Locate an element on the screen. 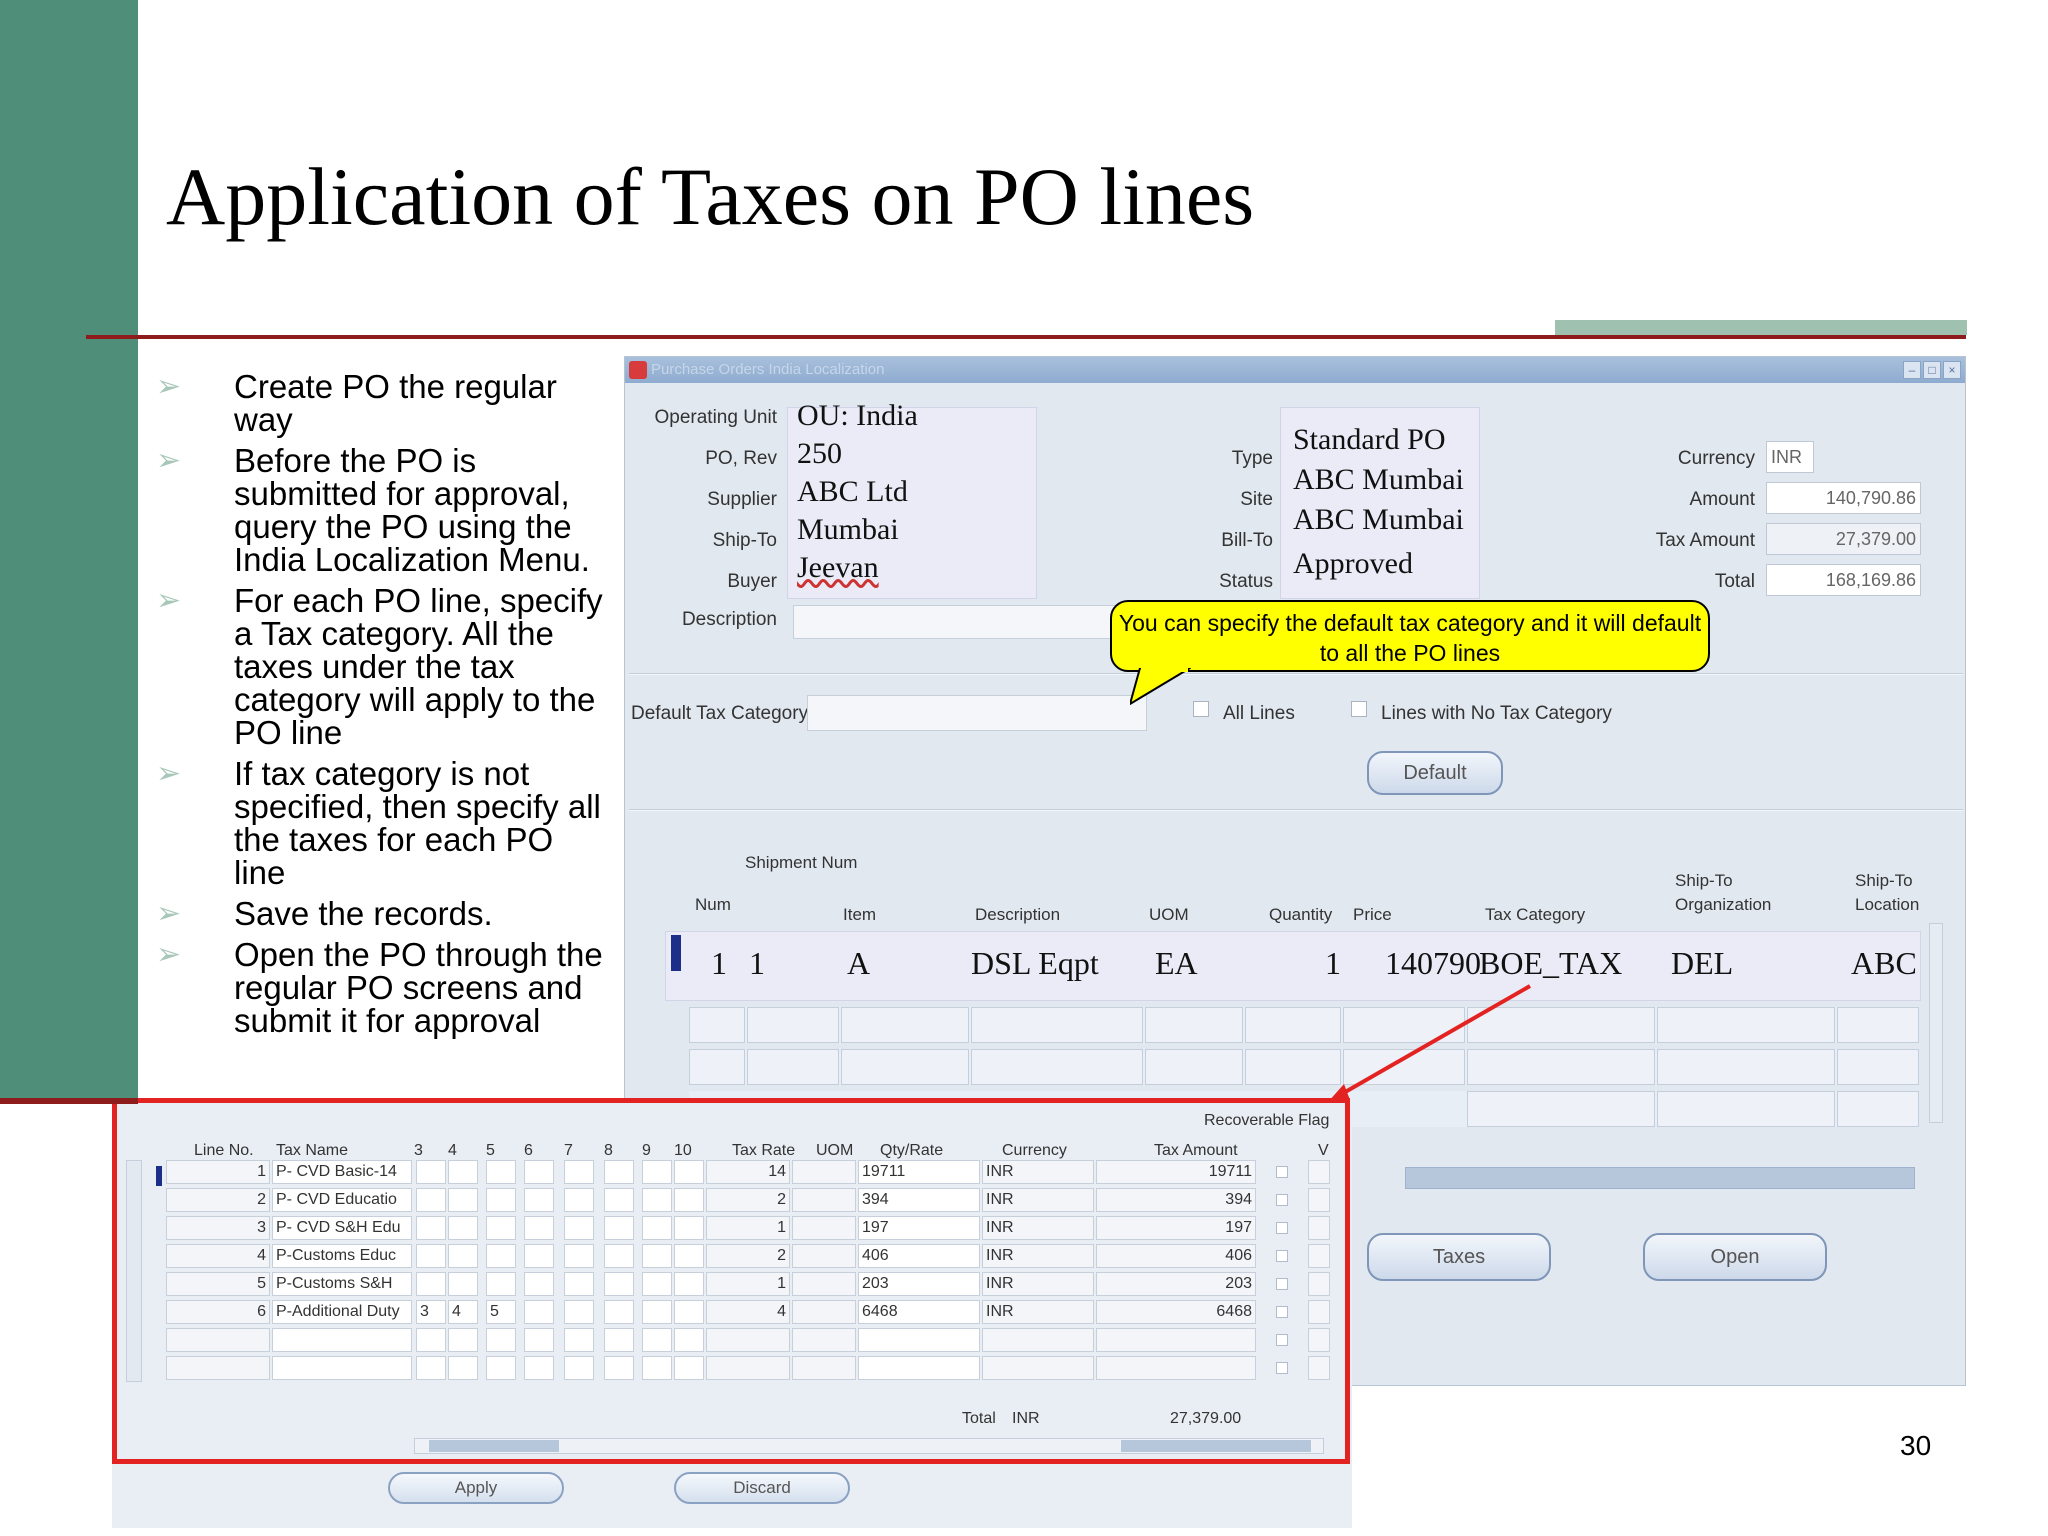  ship-to-org-cell: DEL is located at coordinates (1702, 963).